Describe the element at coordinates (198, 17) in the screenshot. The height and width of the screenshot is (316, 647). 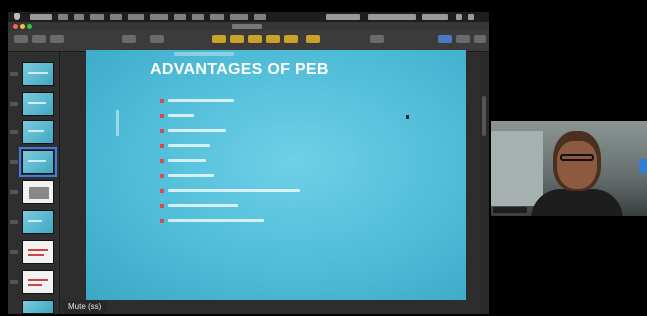
I see `play-menu` at that location.